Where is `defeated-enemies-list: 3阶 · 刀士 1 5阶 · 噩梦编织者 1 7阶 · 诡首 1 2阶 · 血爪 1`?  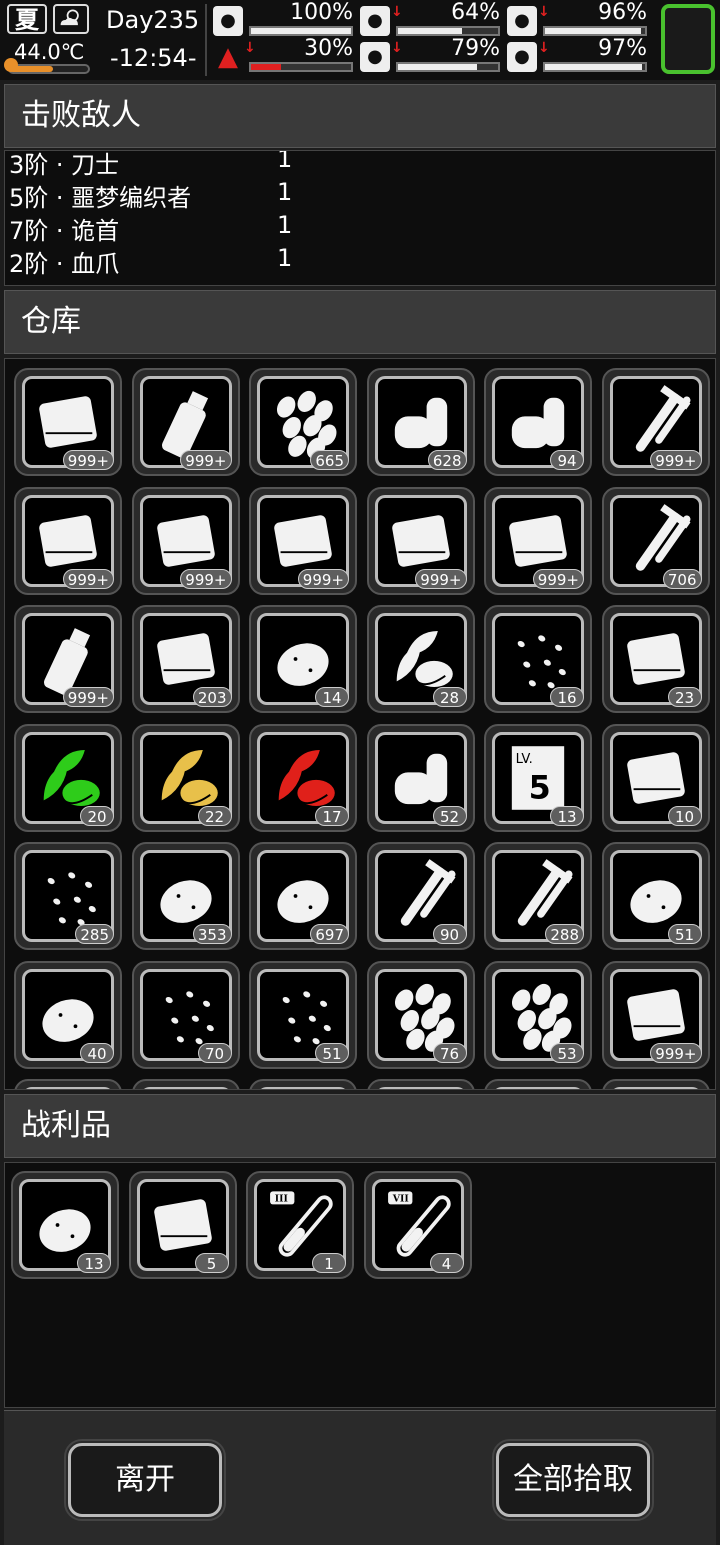 defeated-enemies-list: 3阶 · 刀士 1 5阶 · 噩梦编织者 1 7阶 · 诡首 1 2阶 · 血爪 1 is located at coordinates (360, 218).